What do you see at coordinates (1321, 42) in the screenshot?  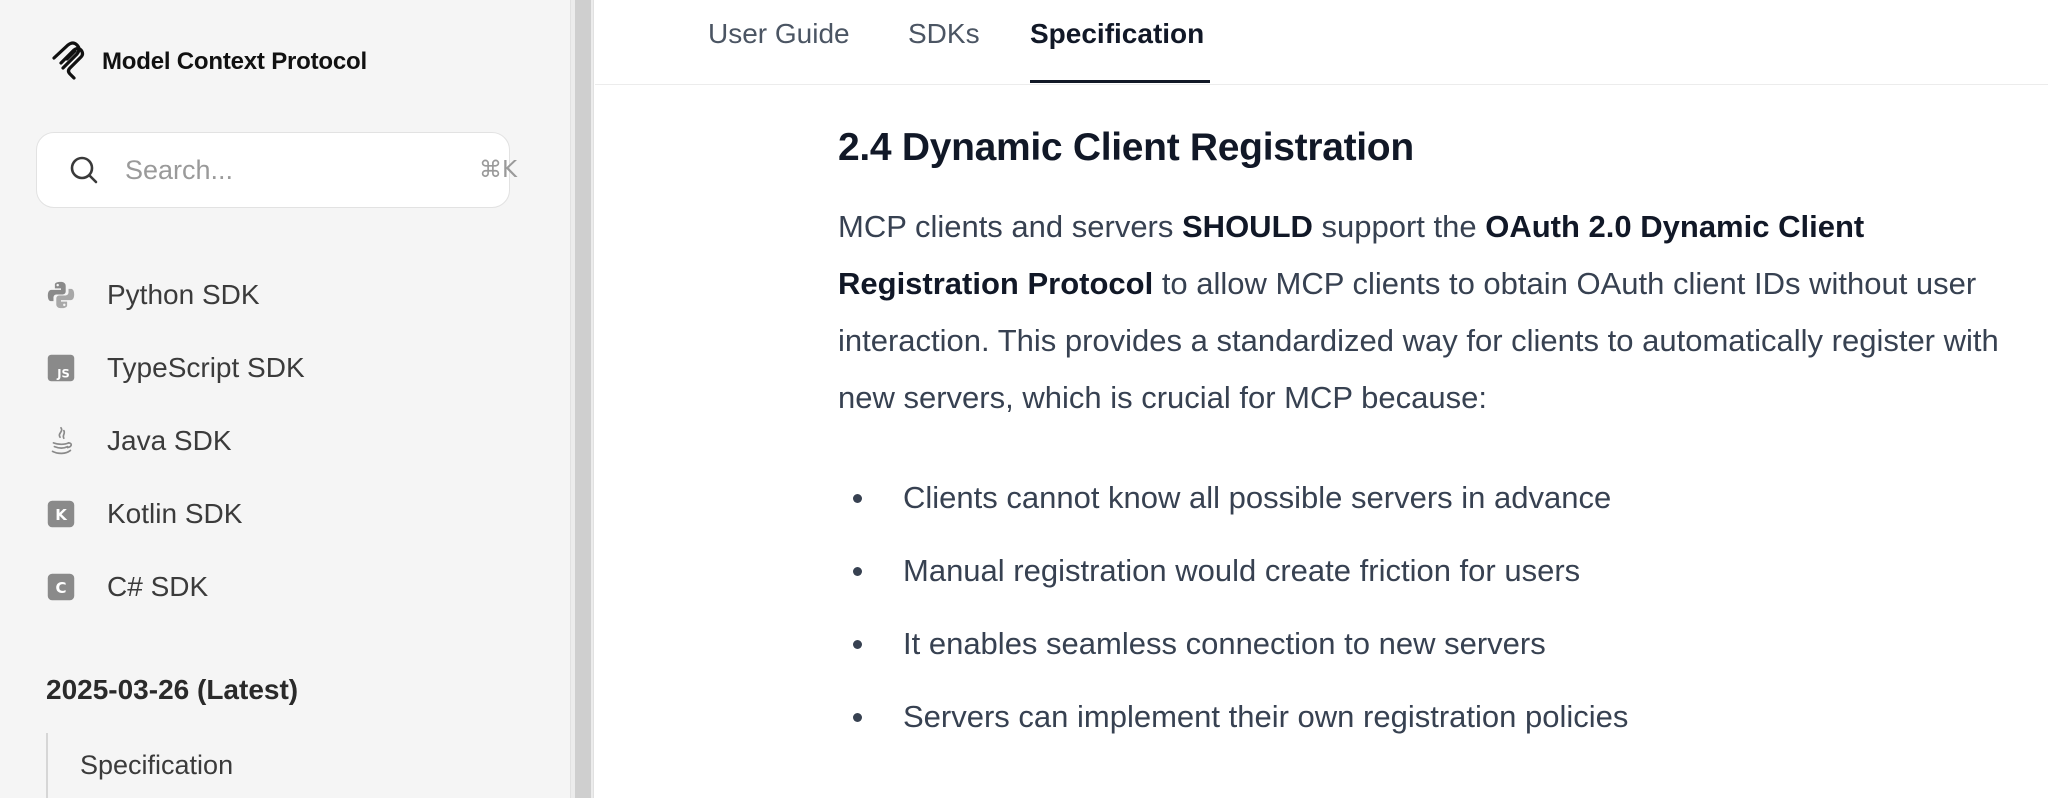 I see `top-nav: User Guide SDKs Specification` at bounding box center [1321, 42].